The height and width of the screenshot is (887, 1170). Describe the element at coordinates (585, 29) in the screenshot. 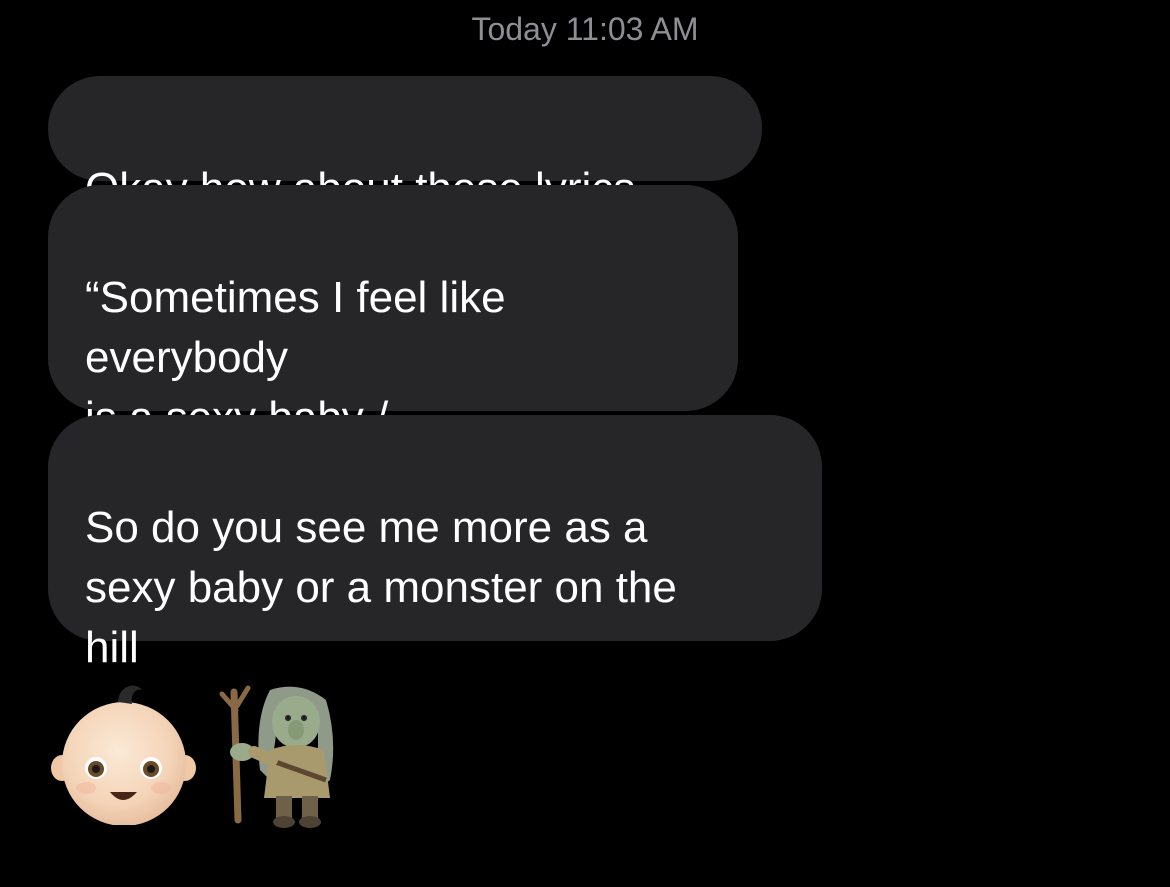

I see `message-timestamp: Today 11:03 AM` at that location.